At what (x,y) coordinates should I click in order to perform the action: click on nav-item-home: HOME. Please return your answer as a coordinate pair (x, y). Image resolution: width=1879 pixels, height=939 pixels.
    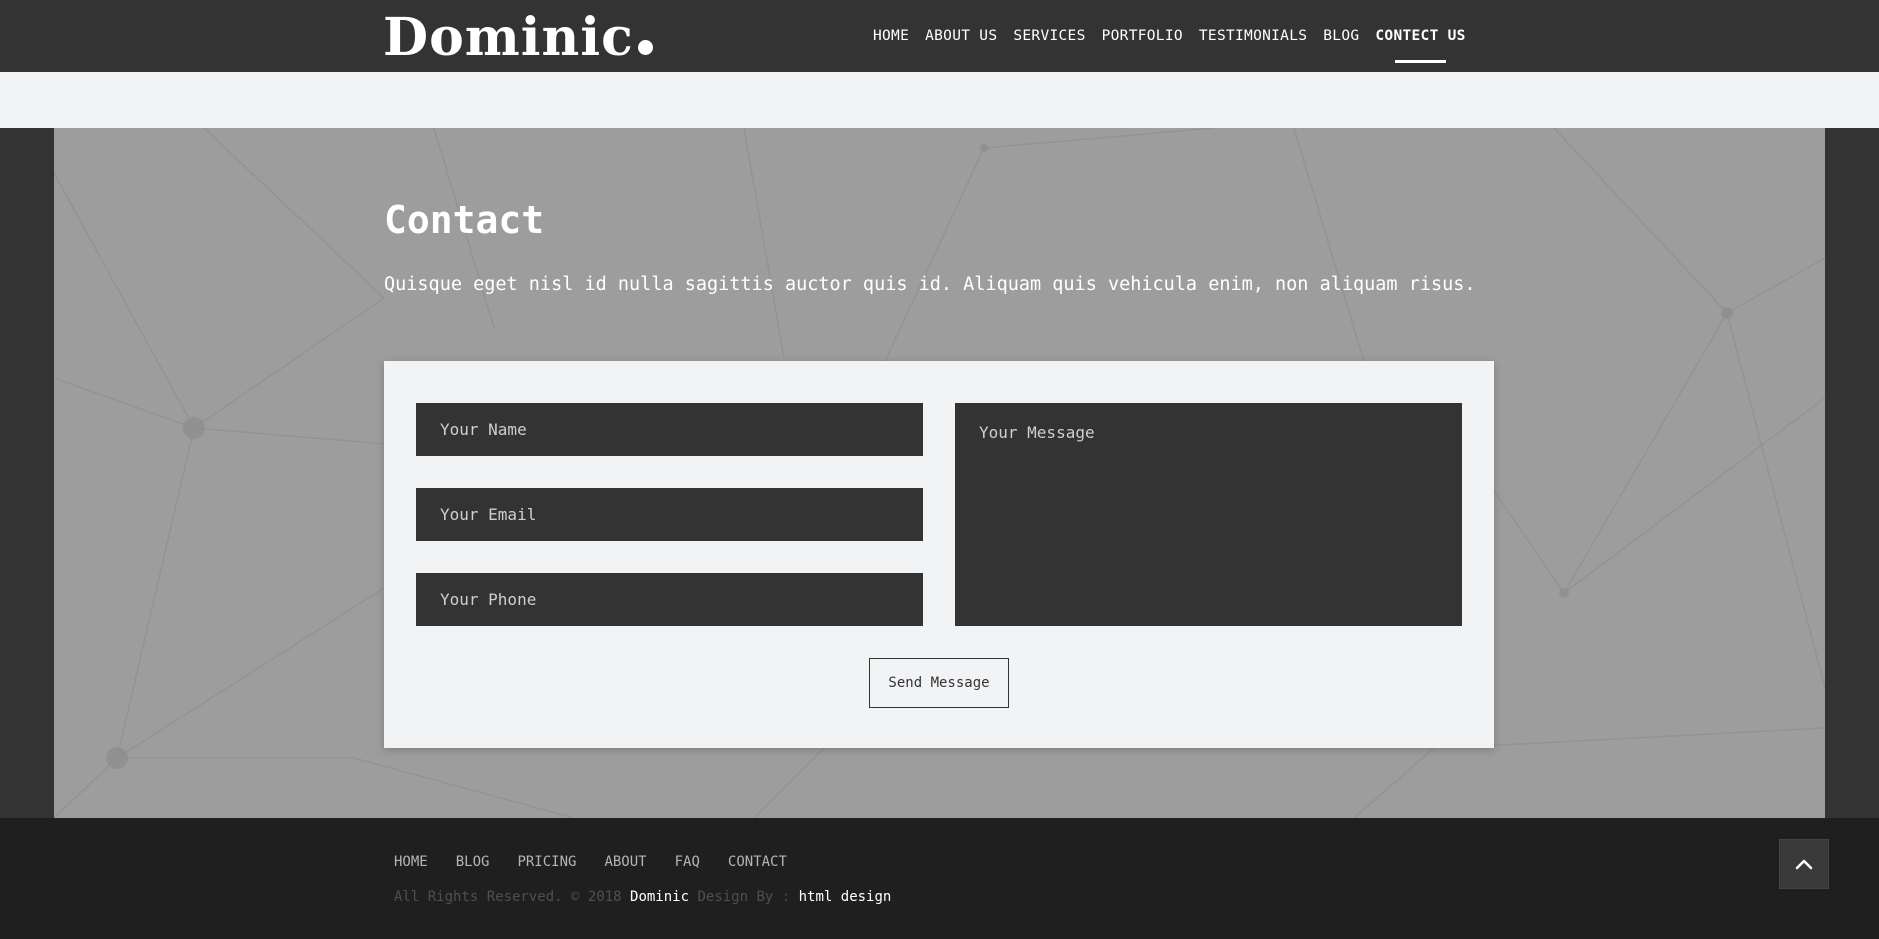
    Looking at the image, I should click on (891, 36).